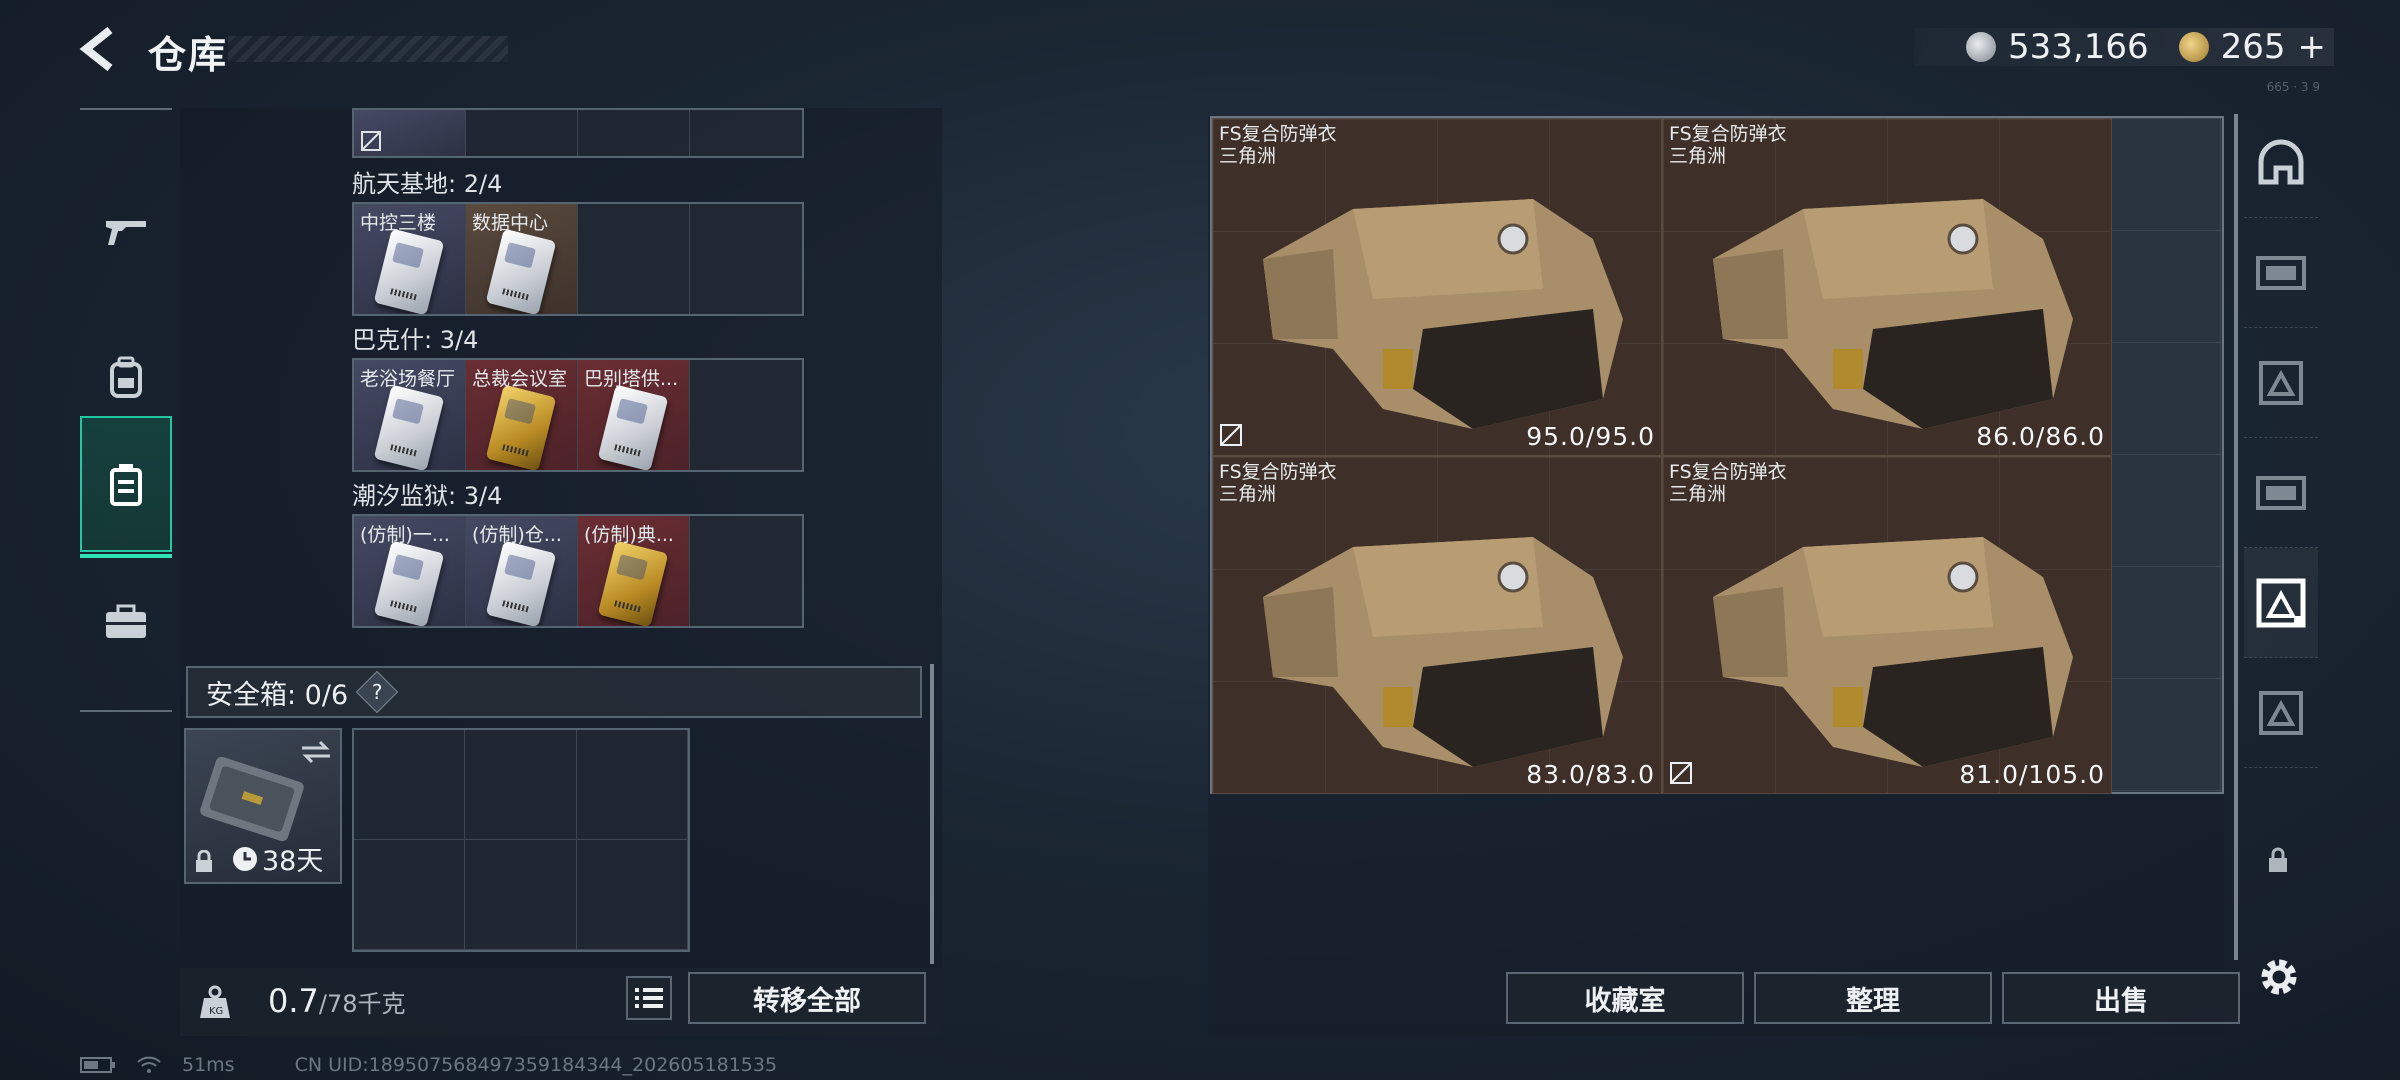  What do you see at coordinates (2032, 774) in the screenshot?
I see `armor-durability: 81.0/105.0` at bounding box center [2032, 774].